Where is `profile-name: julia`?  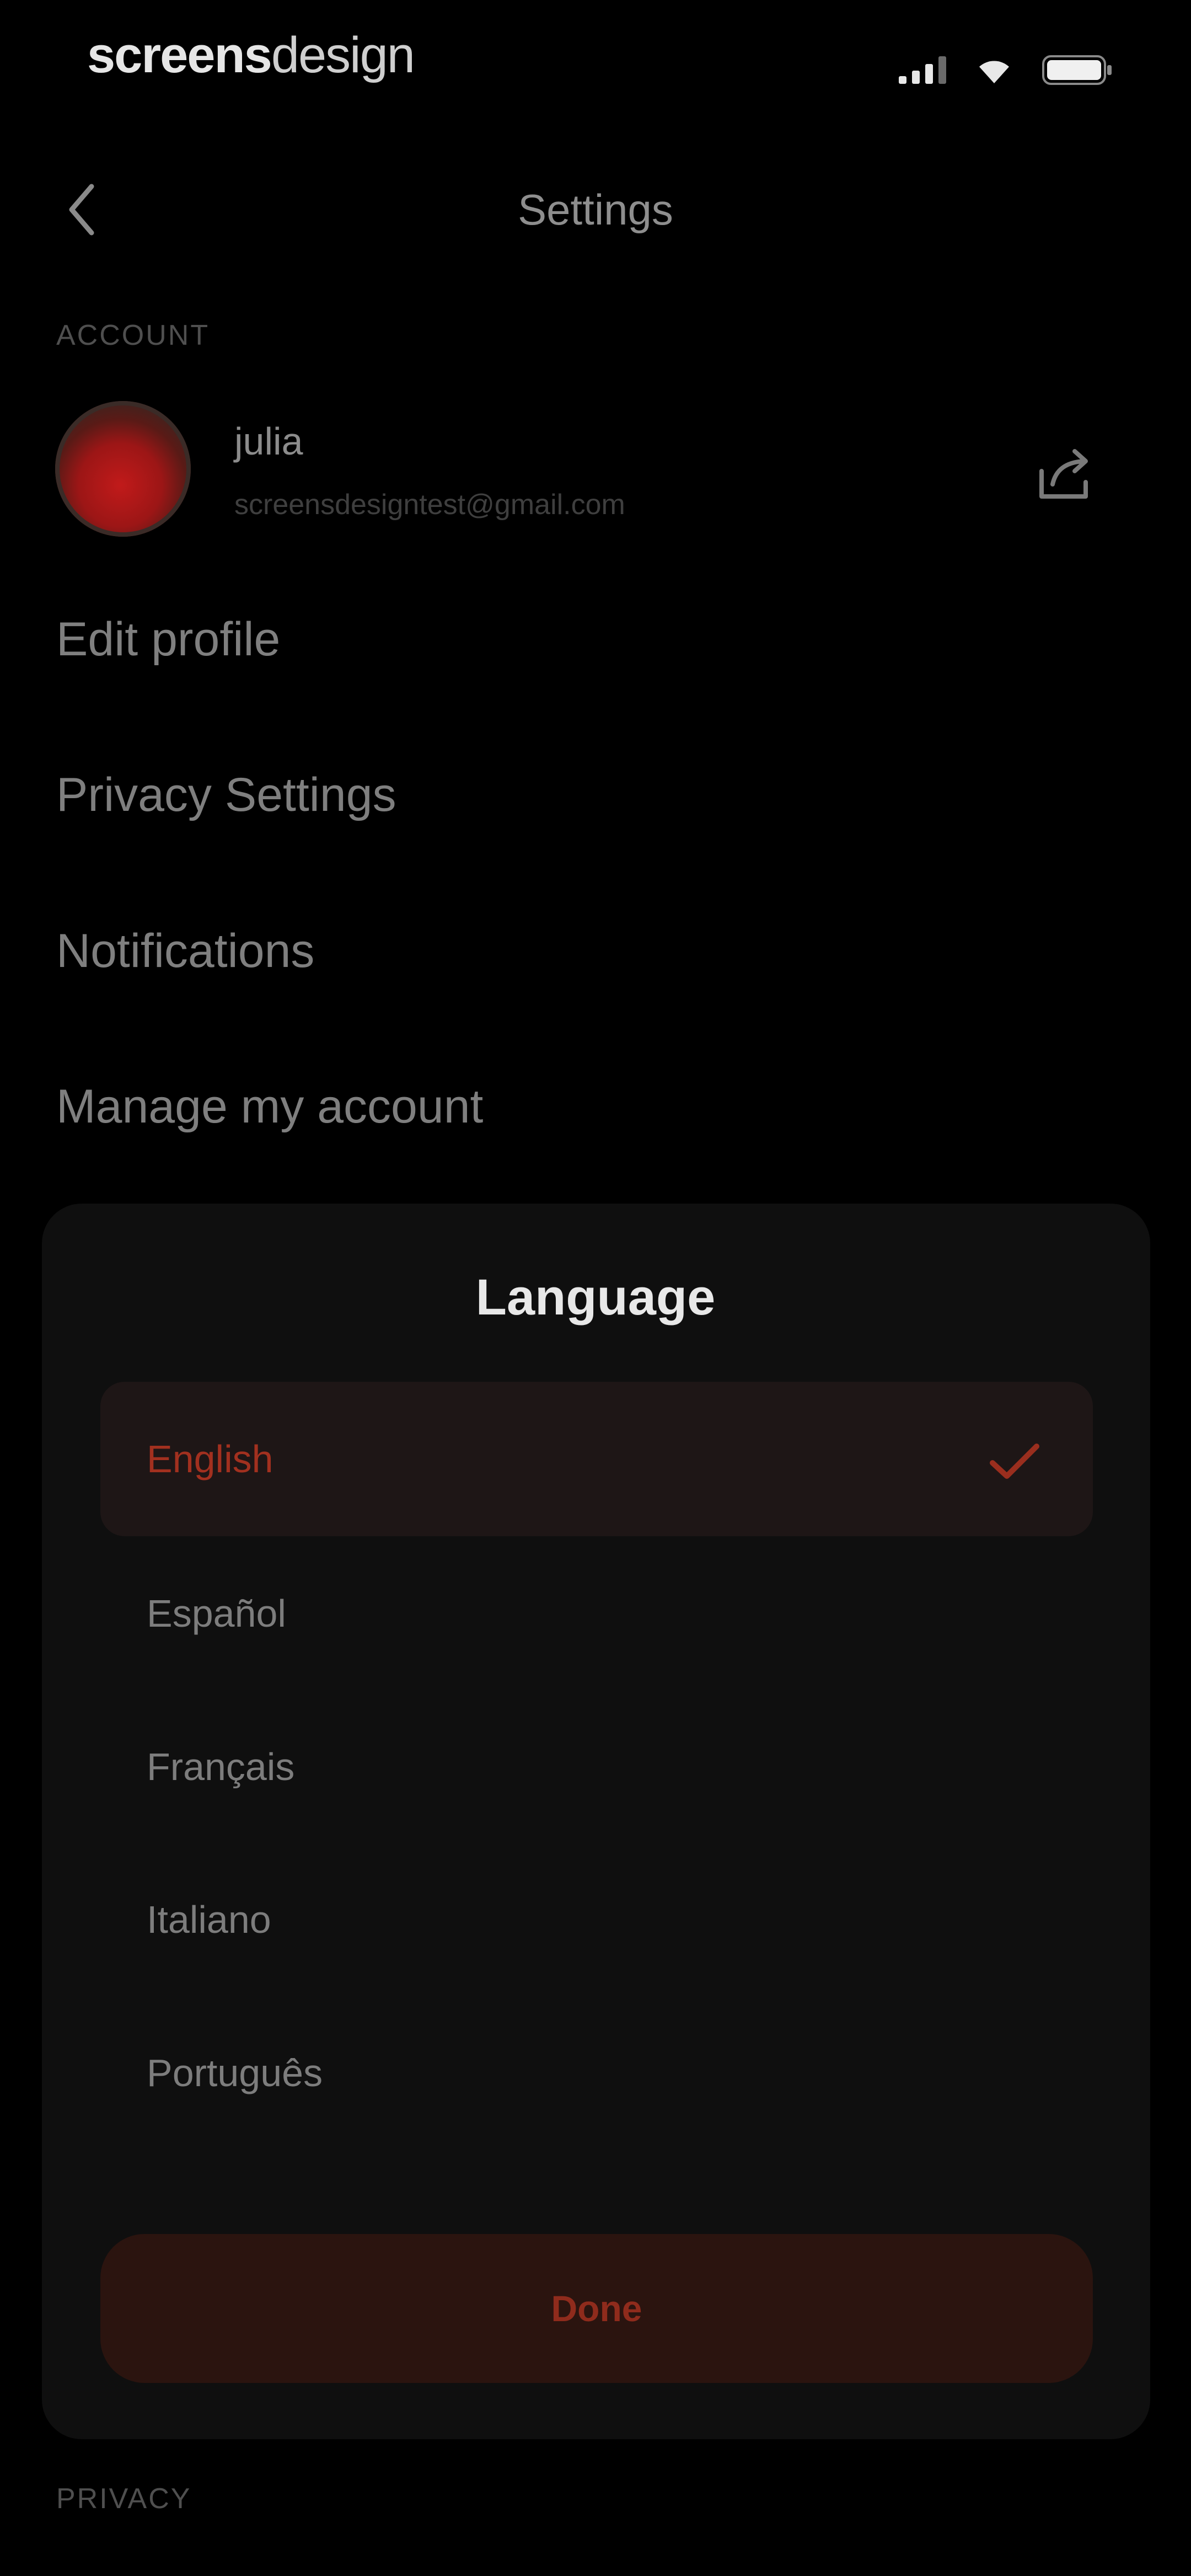
profile-name: julia is located at coordinates (268, 441).